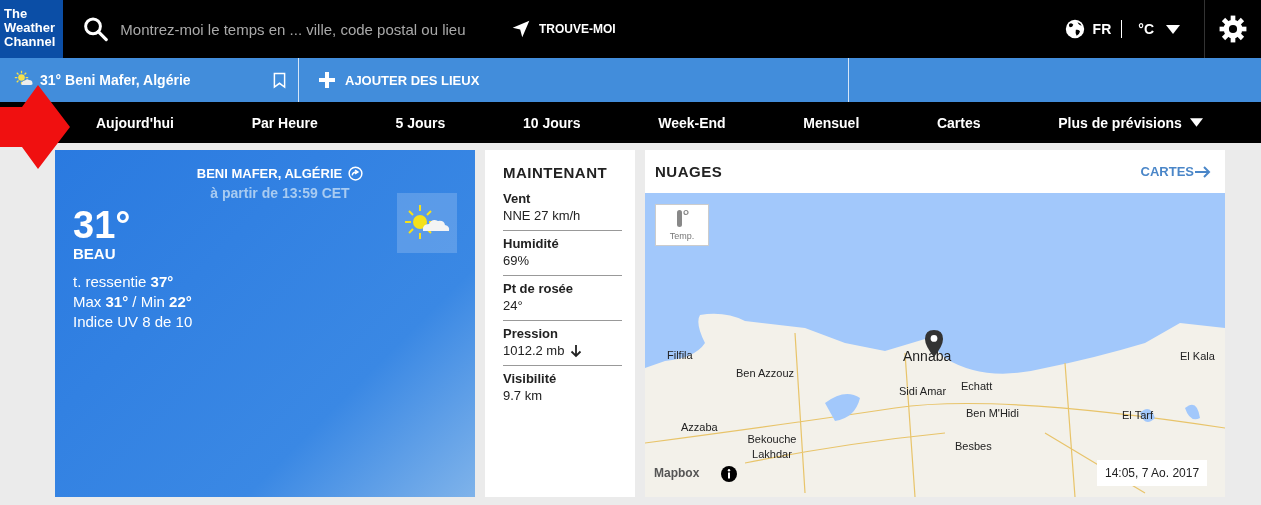  Describe the element at coordinates (973, 446) in the screenshot. I see `place-label: Besbes` at that location.